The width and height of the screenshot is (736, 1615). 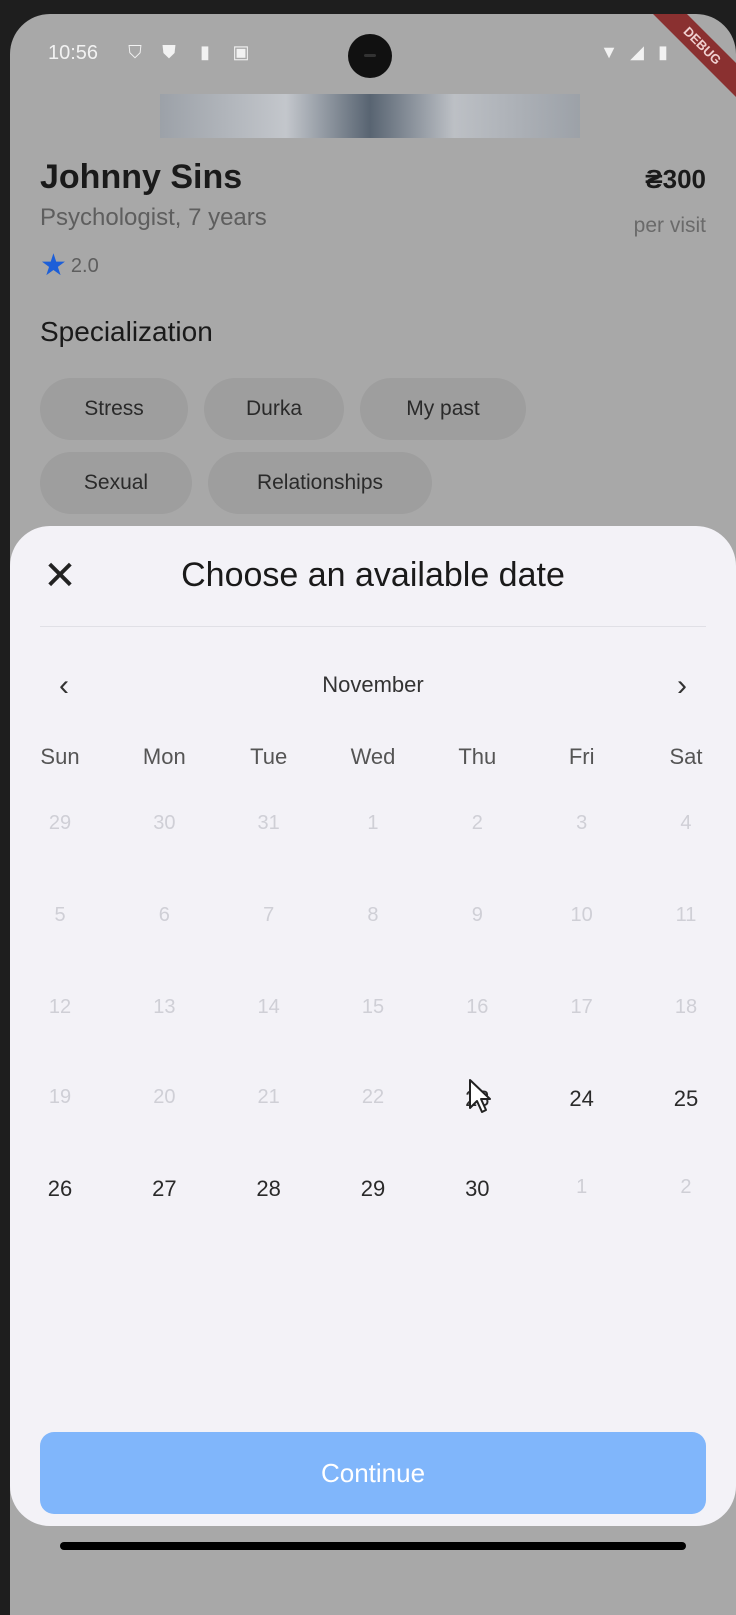 What do you see at coordinates (373, 575) in the screenshot?
I see `sheet-title: Choose an available date` at bounding box center [373, 575].